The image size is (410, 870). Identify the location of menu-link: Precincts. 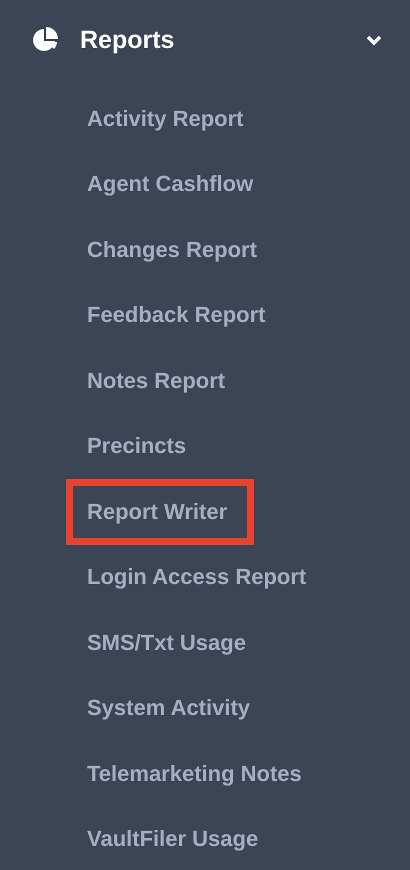
(140, 446).